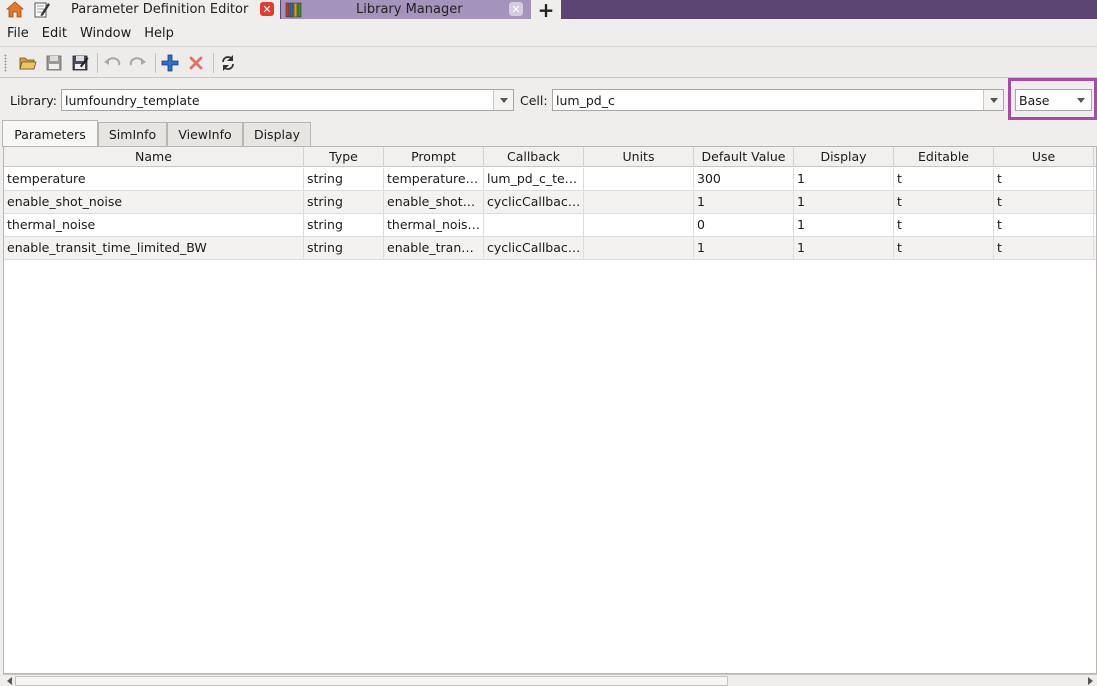  I want to click on column-header-name: Name, so click(154, 157).